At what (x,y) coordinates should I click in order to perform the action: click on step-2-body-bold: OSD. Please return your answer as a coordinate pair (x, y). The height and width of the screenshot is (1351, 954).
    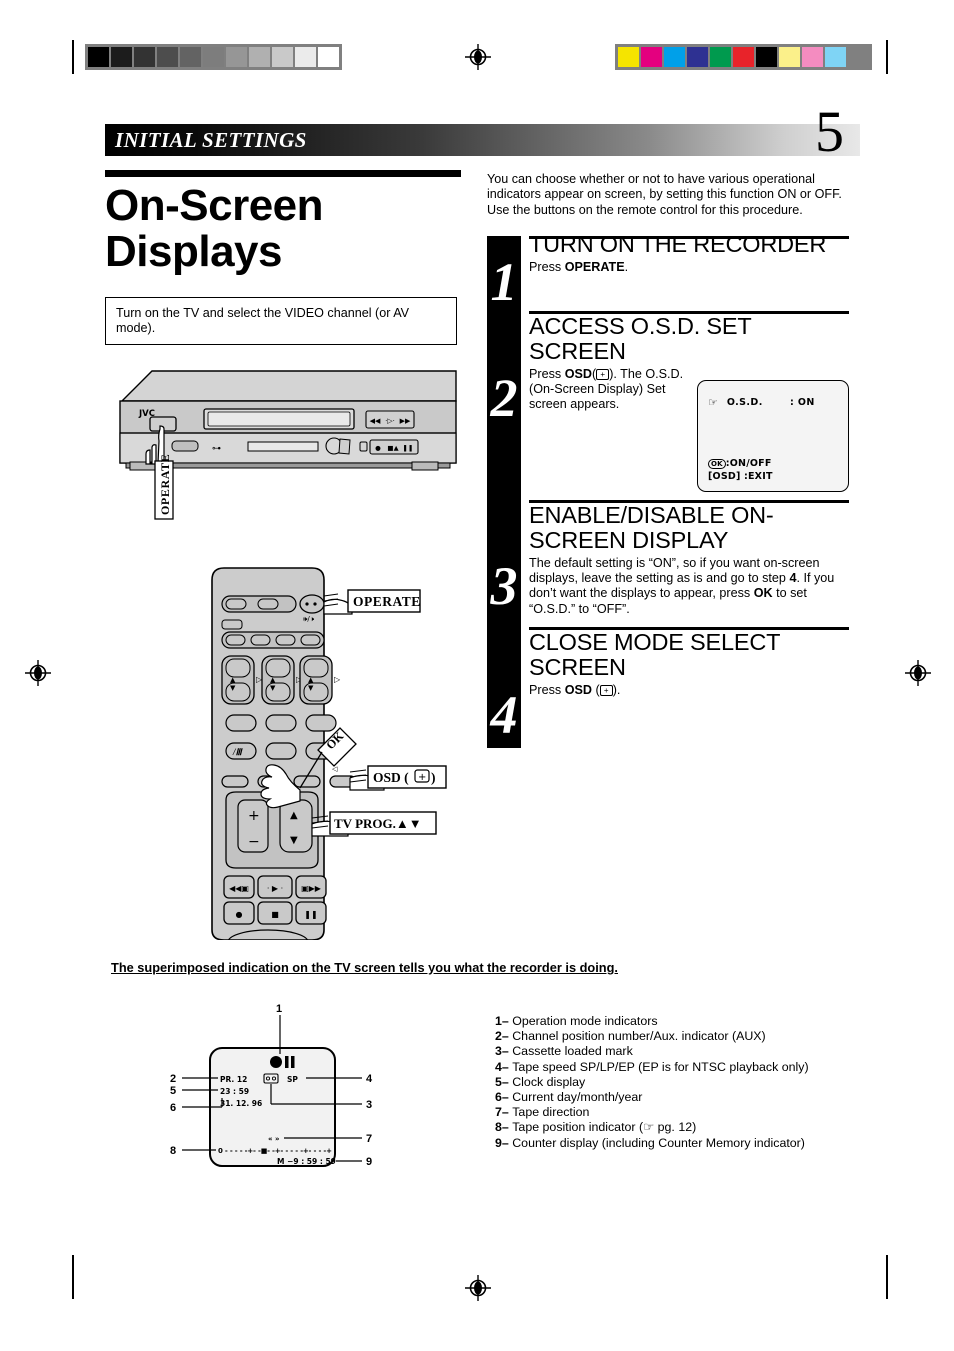
    Looking at the image, I should click on (578, 374).